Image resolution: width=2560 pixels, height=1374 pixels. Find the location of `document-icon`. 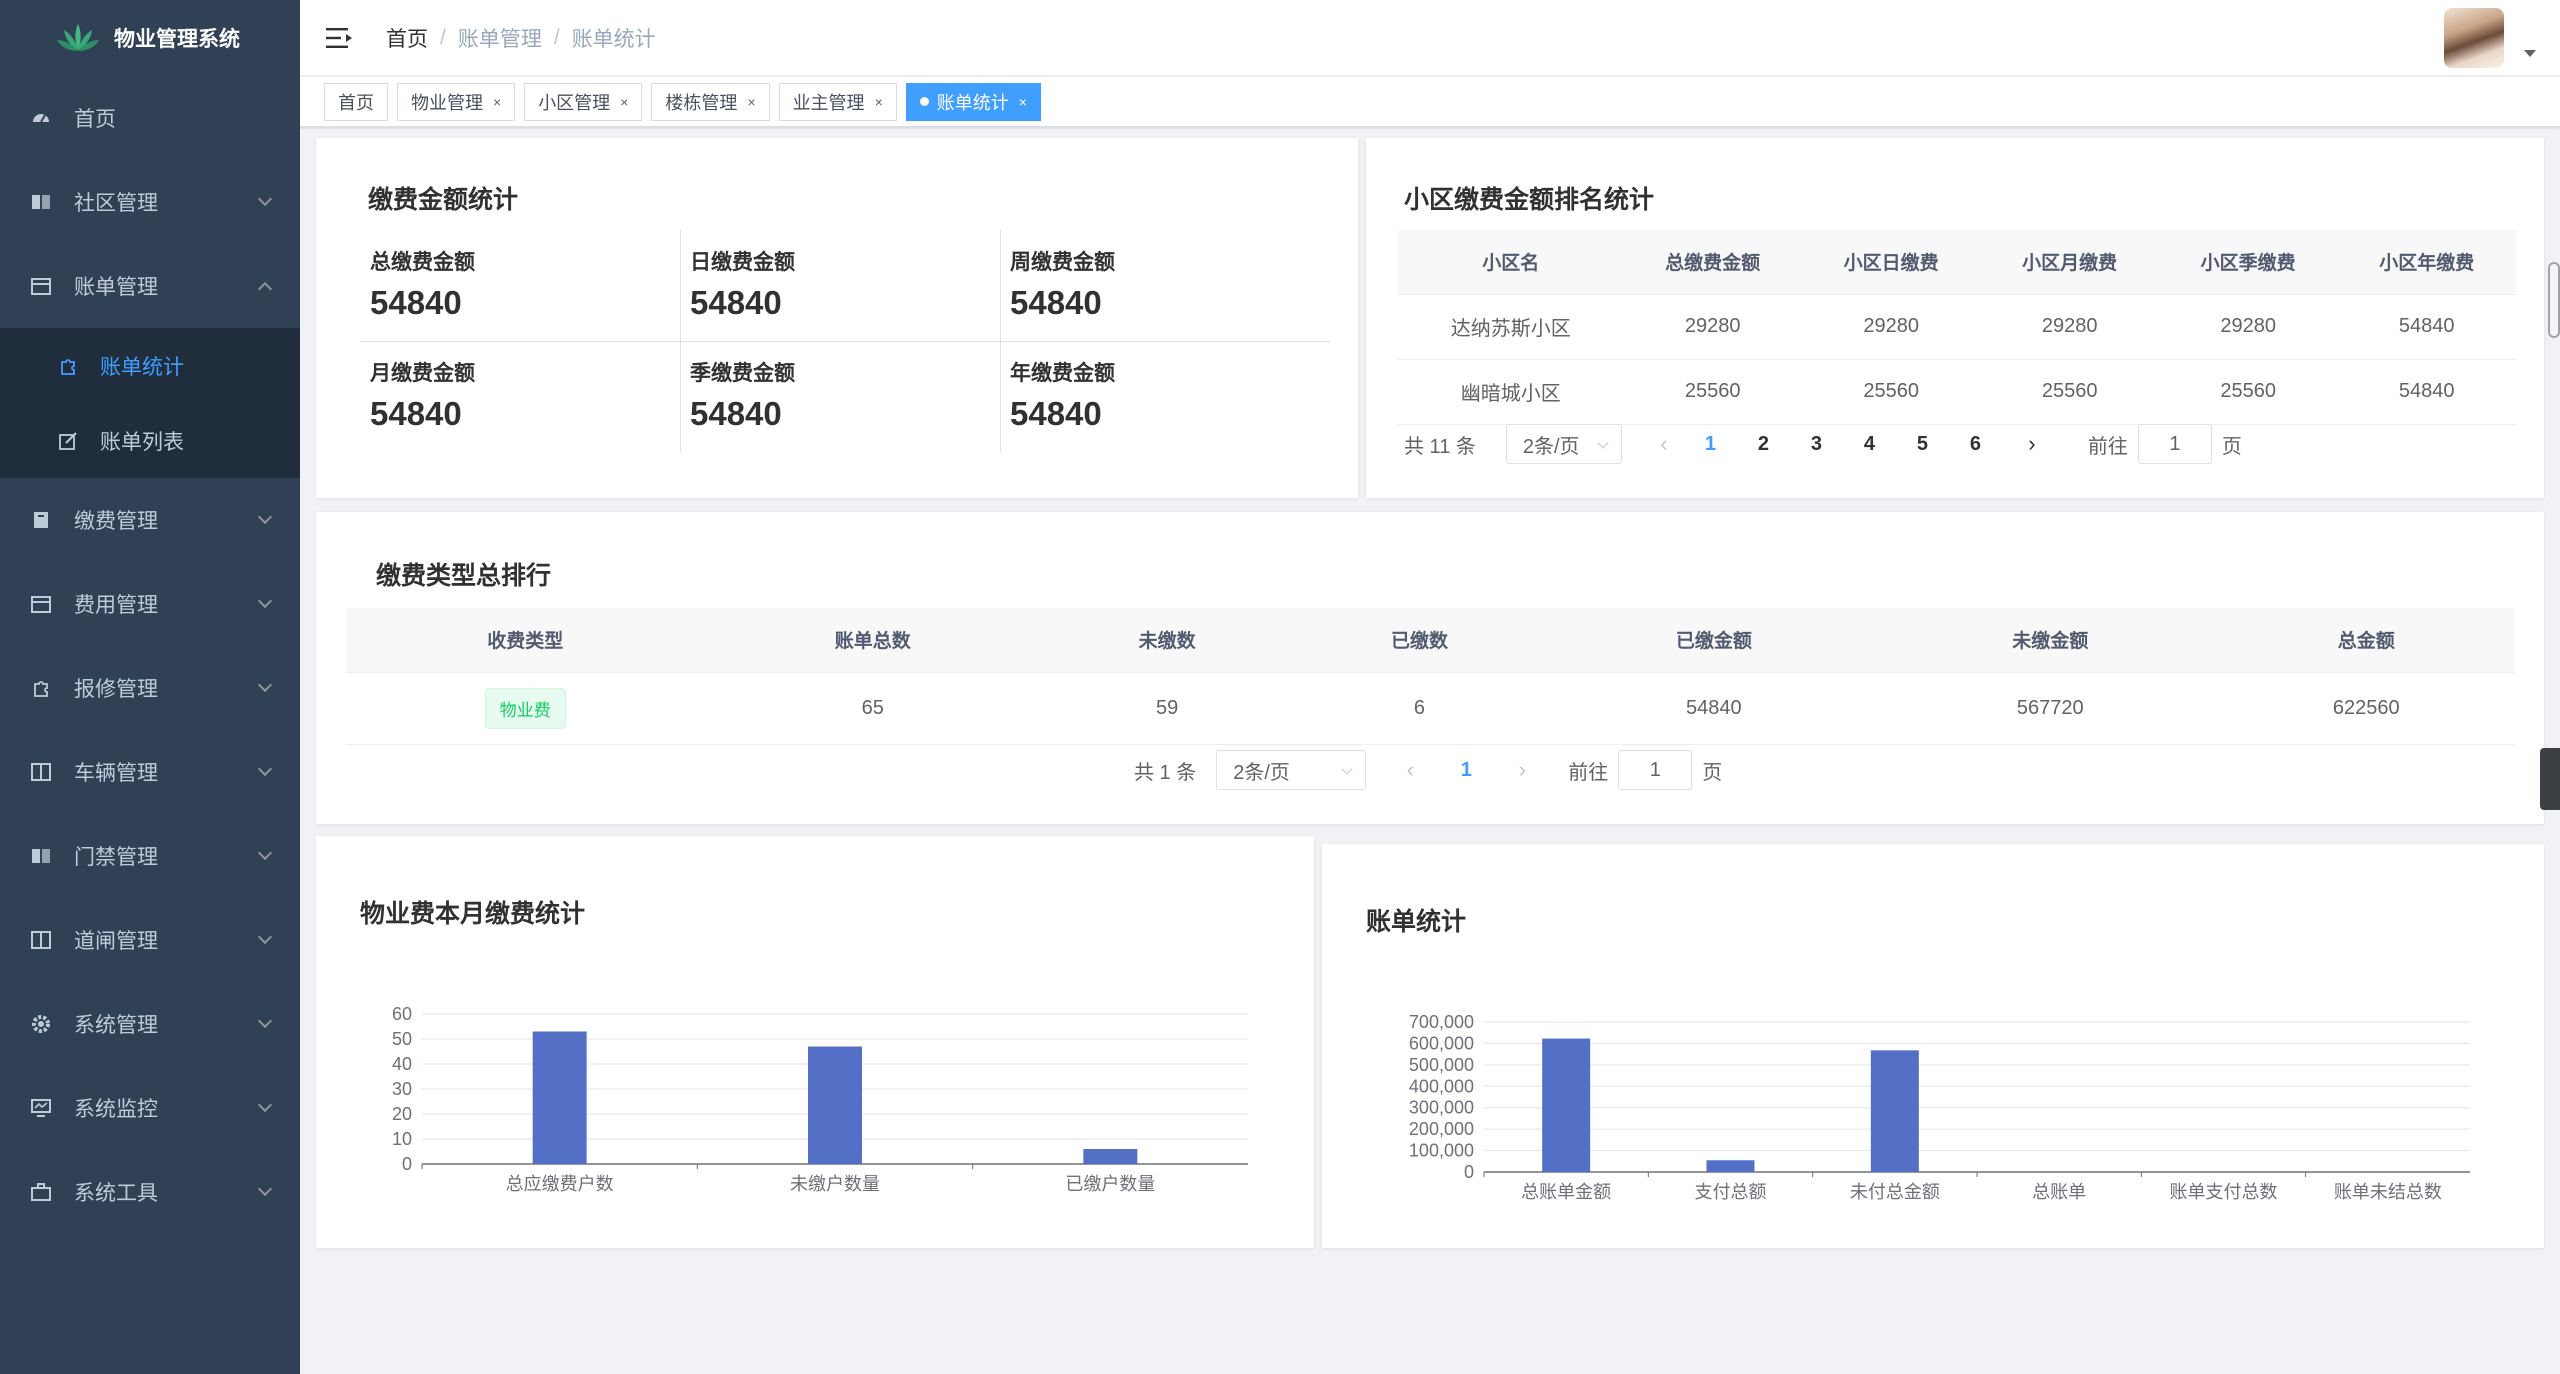

document-icon is located at coordinates (41, 520).